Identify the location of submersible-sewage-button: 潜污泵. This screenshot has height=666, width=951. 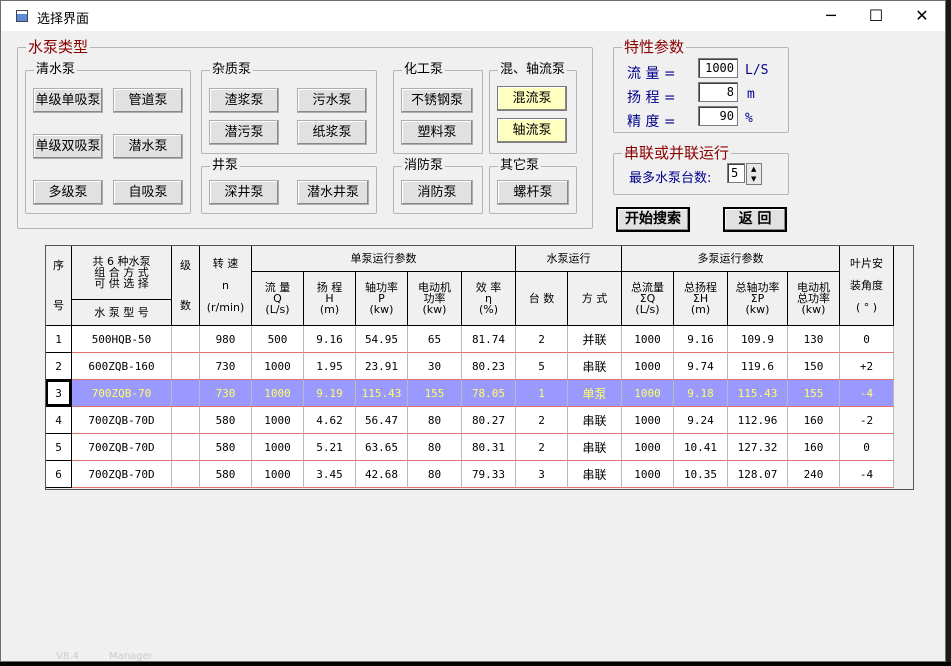
(244, 132).